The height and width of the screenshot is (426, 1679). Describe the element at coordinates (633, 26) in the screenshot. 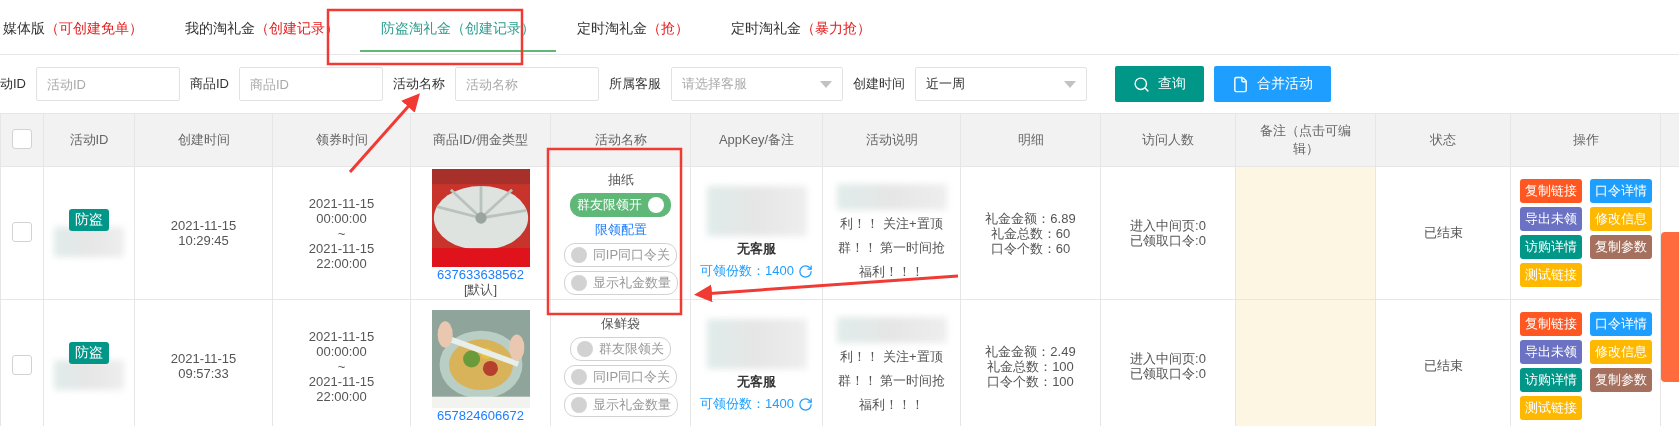

I see `tab: 定时淘礼金（抢）` at that location.